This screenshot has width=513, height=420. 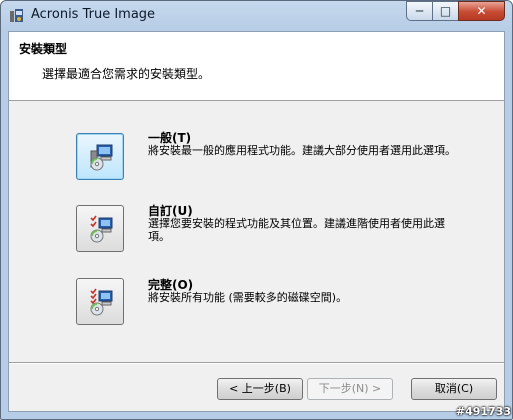 I want to click on minimize-button: ─, so click(x=419, y=11).